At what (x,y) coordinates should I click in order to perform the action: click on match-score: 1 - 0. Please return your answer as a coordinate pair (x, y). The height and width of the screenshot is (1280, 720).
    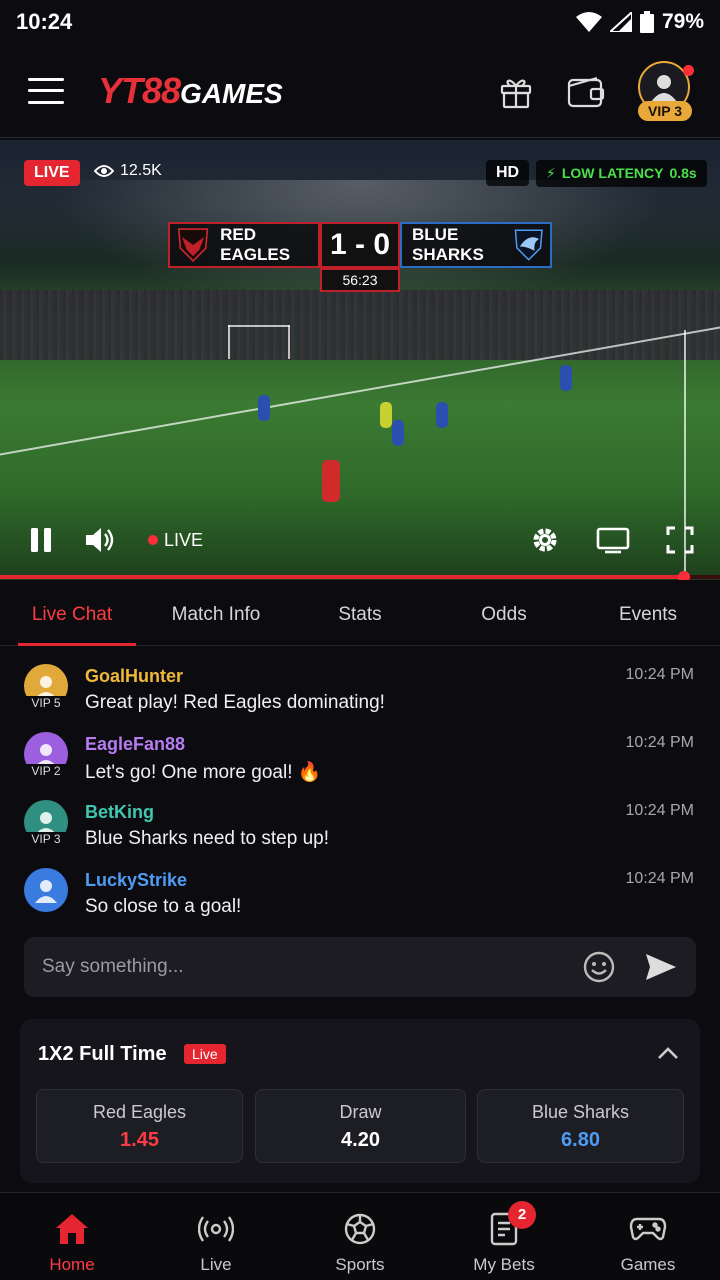
    Looking at the image, I should click on (360, 245).